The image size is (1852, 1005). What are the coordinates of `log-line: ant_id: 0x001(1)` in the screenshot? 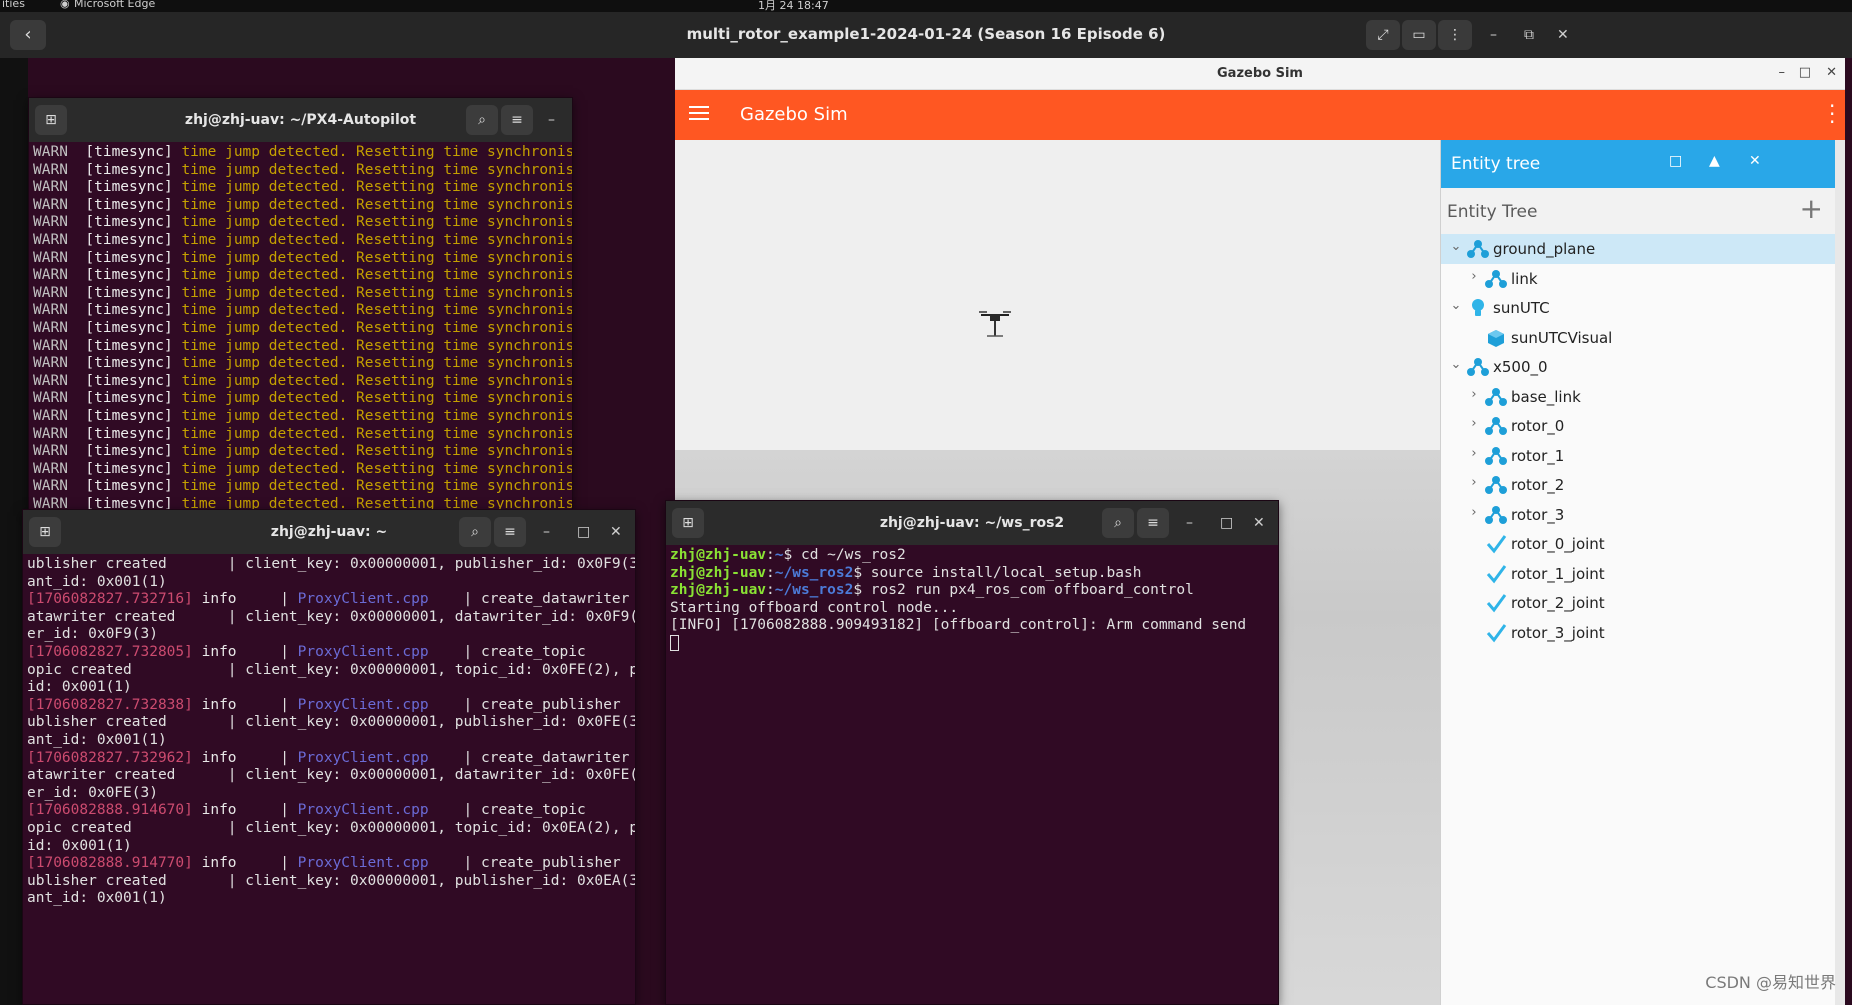 It's located at (329, 899).